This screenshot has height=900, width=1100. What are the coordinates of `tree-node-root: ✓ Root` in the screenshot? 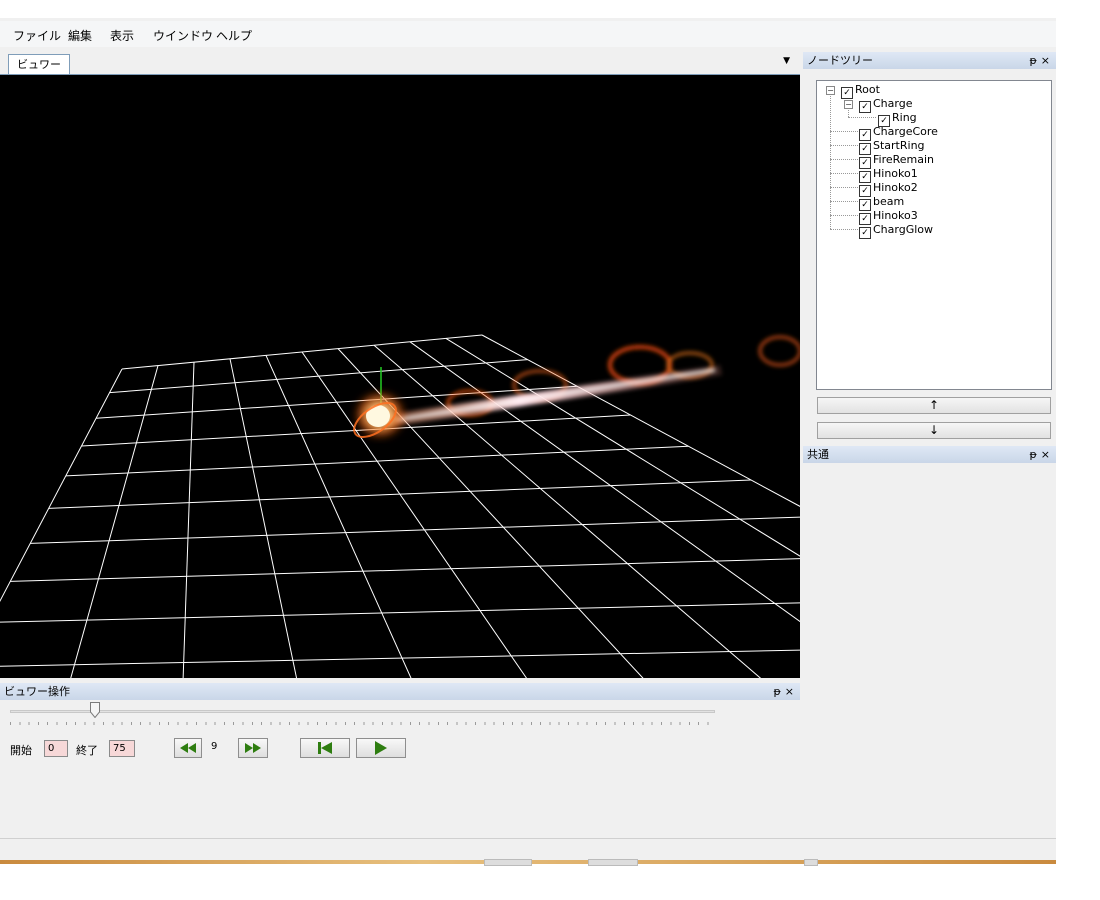 It's located at (860, 91).